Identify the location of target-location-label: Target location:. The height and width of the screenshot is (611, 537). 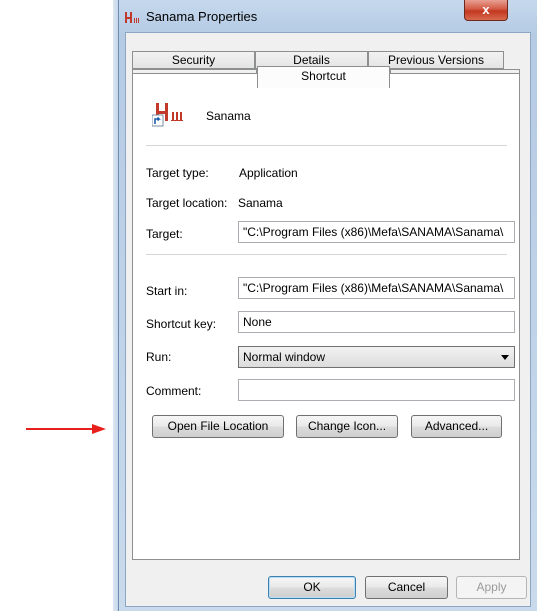
(187, 203).